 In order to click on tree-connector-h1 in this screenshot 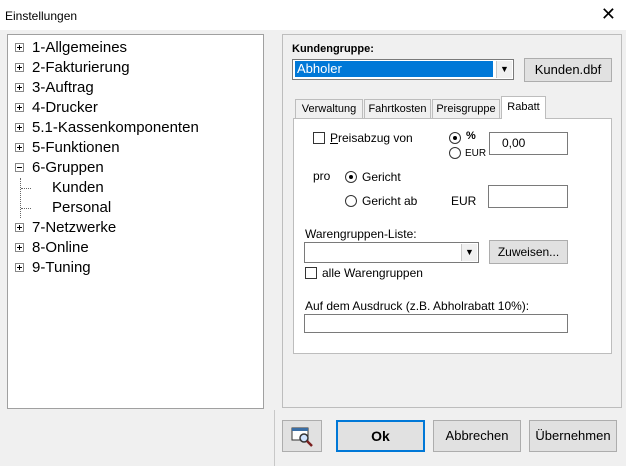, I will do `click(26, 188)`.